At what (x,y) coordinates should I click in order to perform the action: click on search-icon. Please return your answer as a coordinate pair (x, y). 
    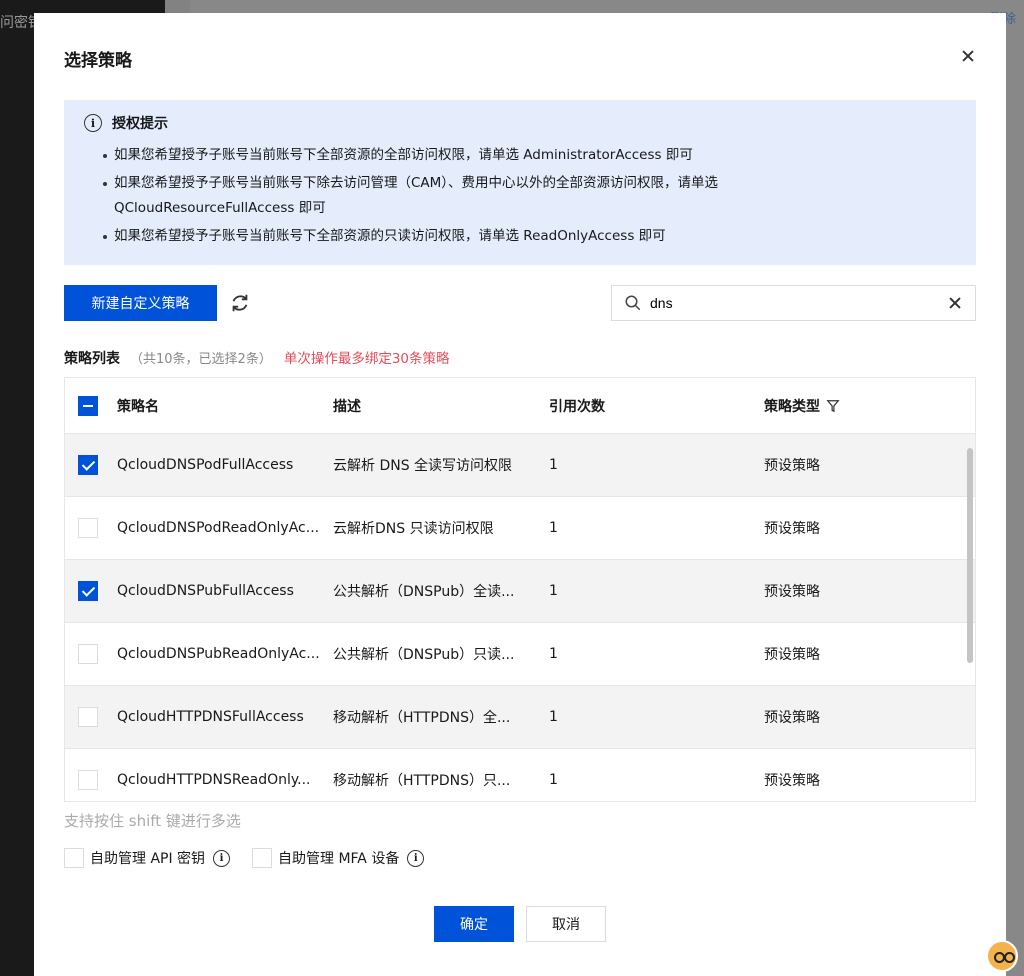
    Looking at the image, I should click on (633, 303).